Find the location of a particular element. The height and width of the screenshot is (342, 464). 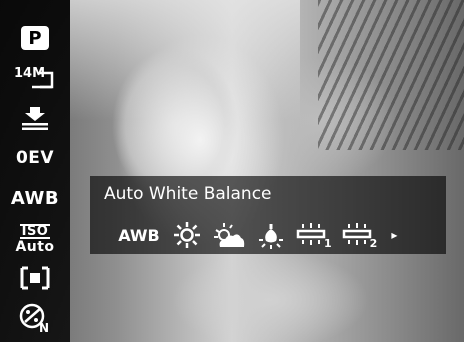

more-options-arrow-icon: ▸ is located at coordinates (394, 235).